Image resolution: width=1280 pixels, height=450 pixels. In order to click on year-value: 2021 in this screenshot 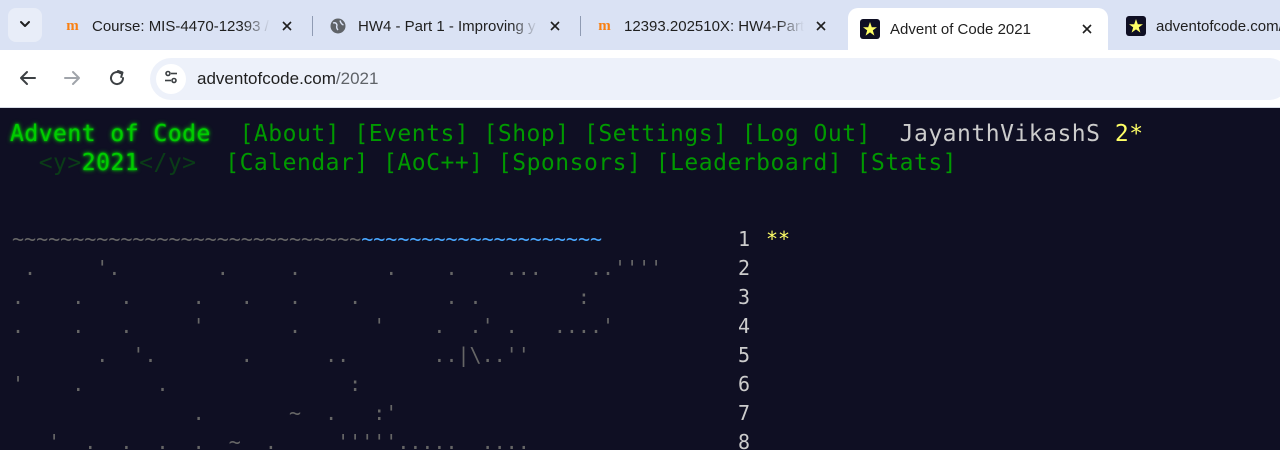, I will do `click(110, 163)`.